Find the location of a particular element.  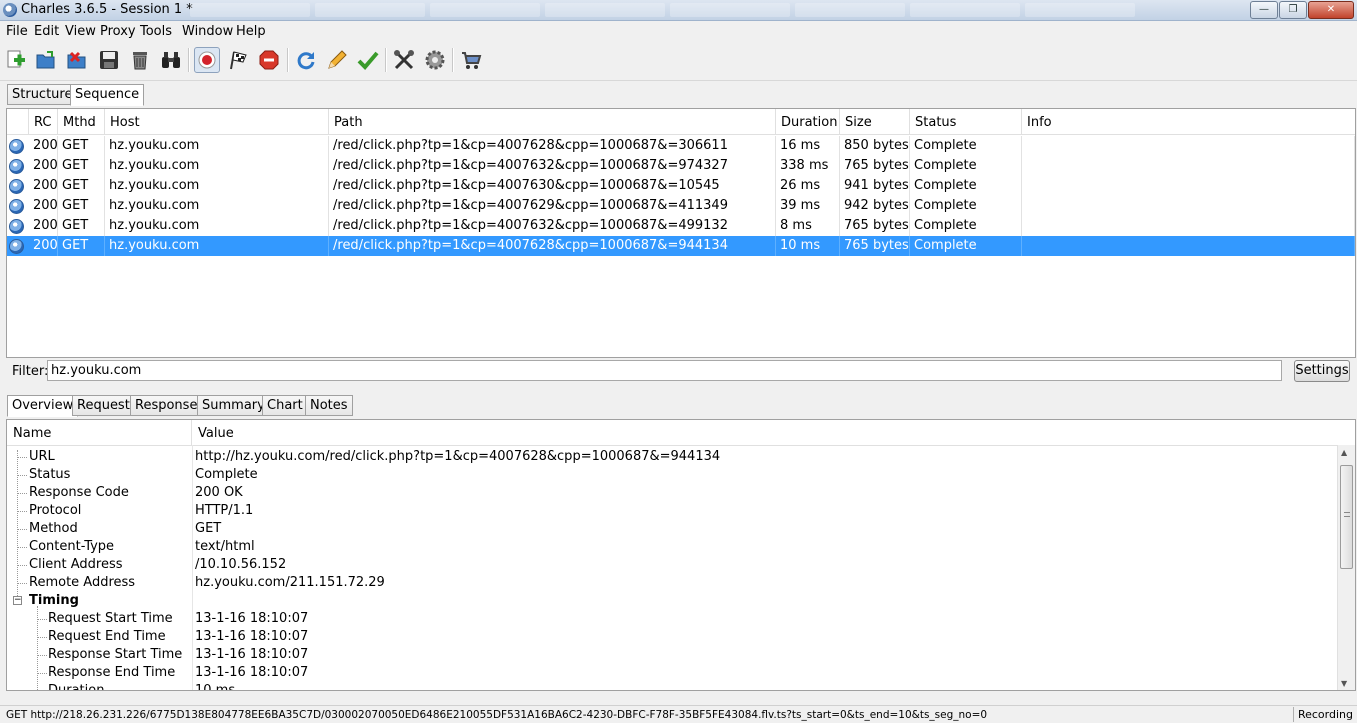

save-icon is located at coordinates (109, 60).